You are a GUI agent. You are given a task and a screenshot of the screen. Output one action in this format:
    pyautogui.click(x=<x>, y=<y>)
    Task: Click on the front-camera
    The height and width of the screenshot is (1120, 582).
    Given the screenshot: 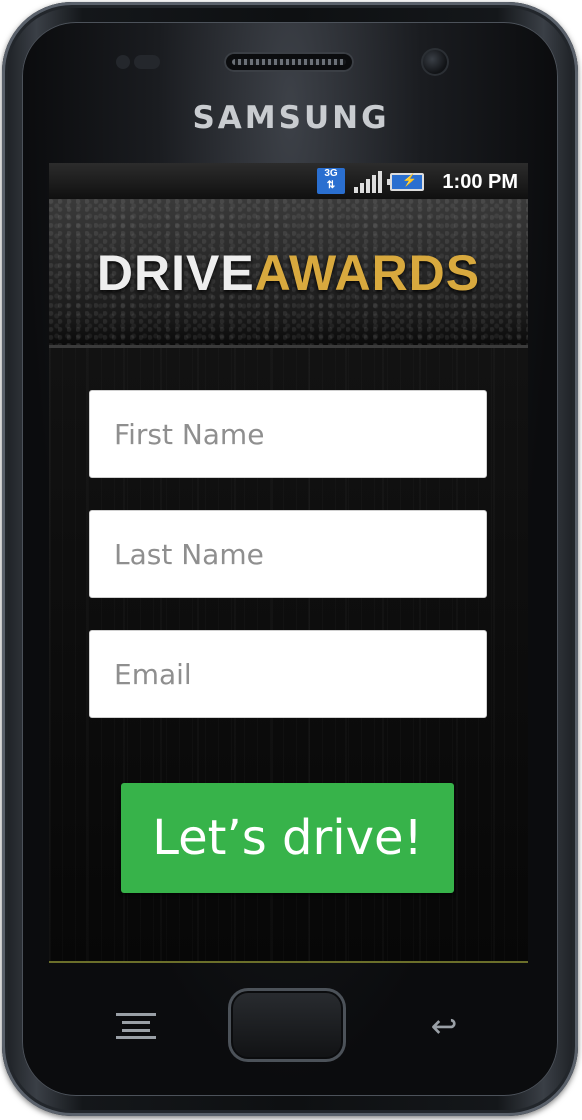 What is the action you would take?
    pyautogui.click(x=435, y=62)
    